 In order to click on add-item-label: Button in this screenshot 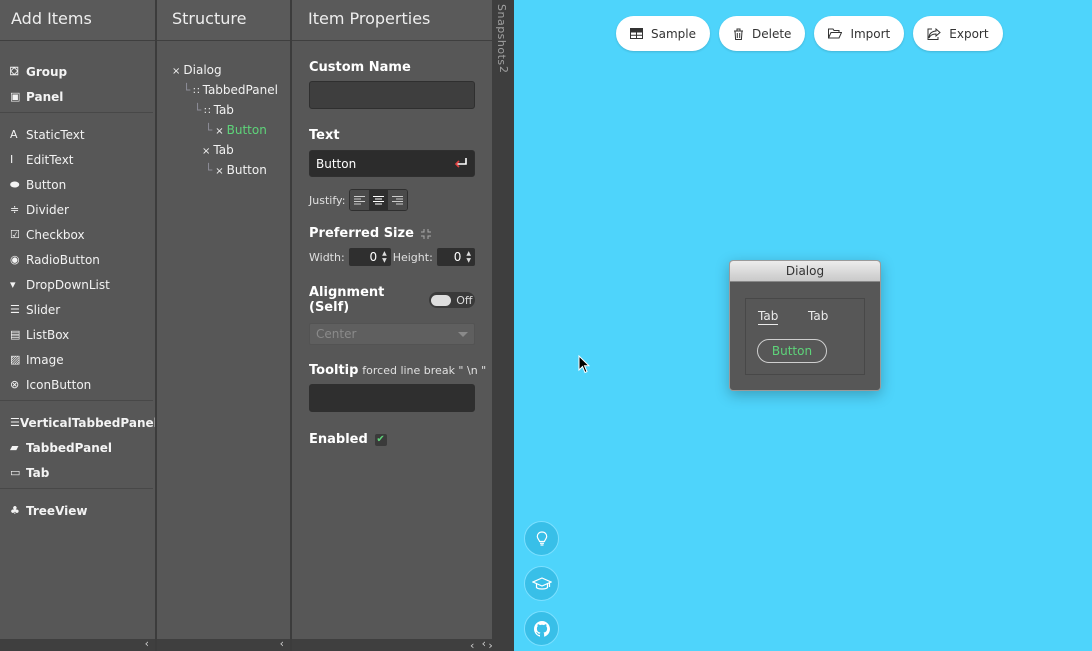, I will do `click(46, 184)`.